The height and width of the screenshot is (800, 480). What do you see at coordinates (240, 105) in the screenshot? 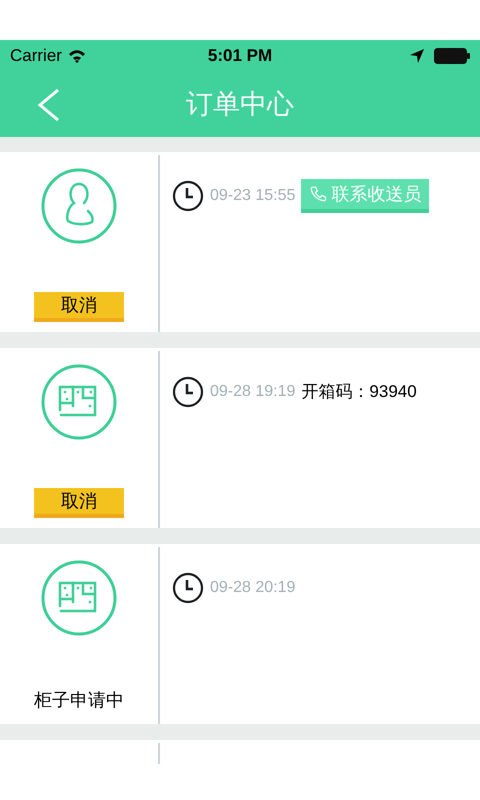
I see `page-title: 订单中心` at bounding box center [240, 105].